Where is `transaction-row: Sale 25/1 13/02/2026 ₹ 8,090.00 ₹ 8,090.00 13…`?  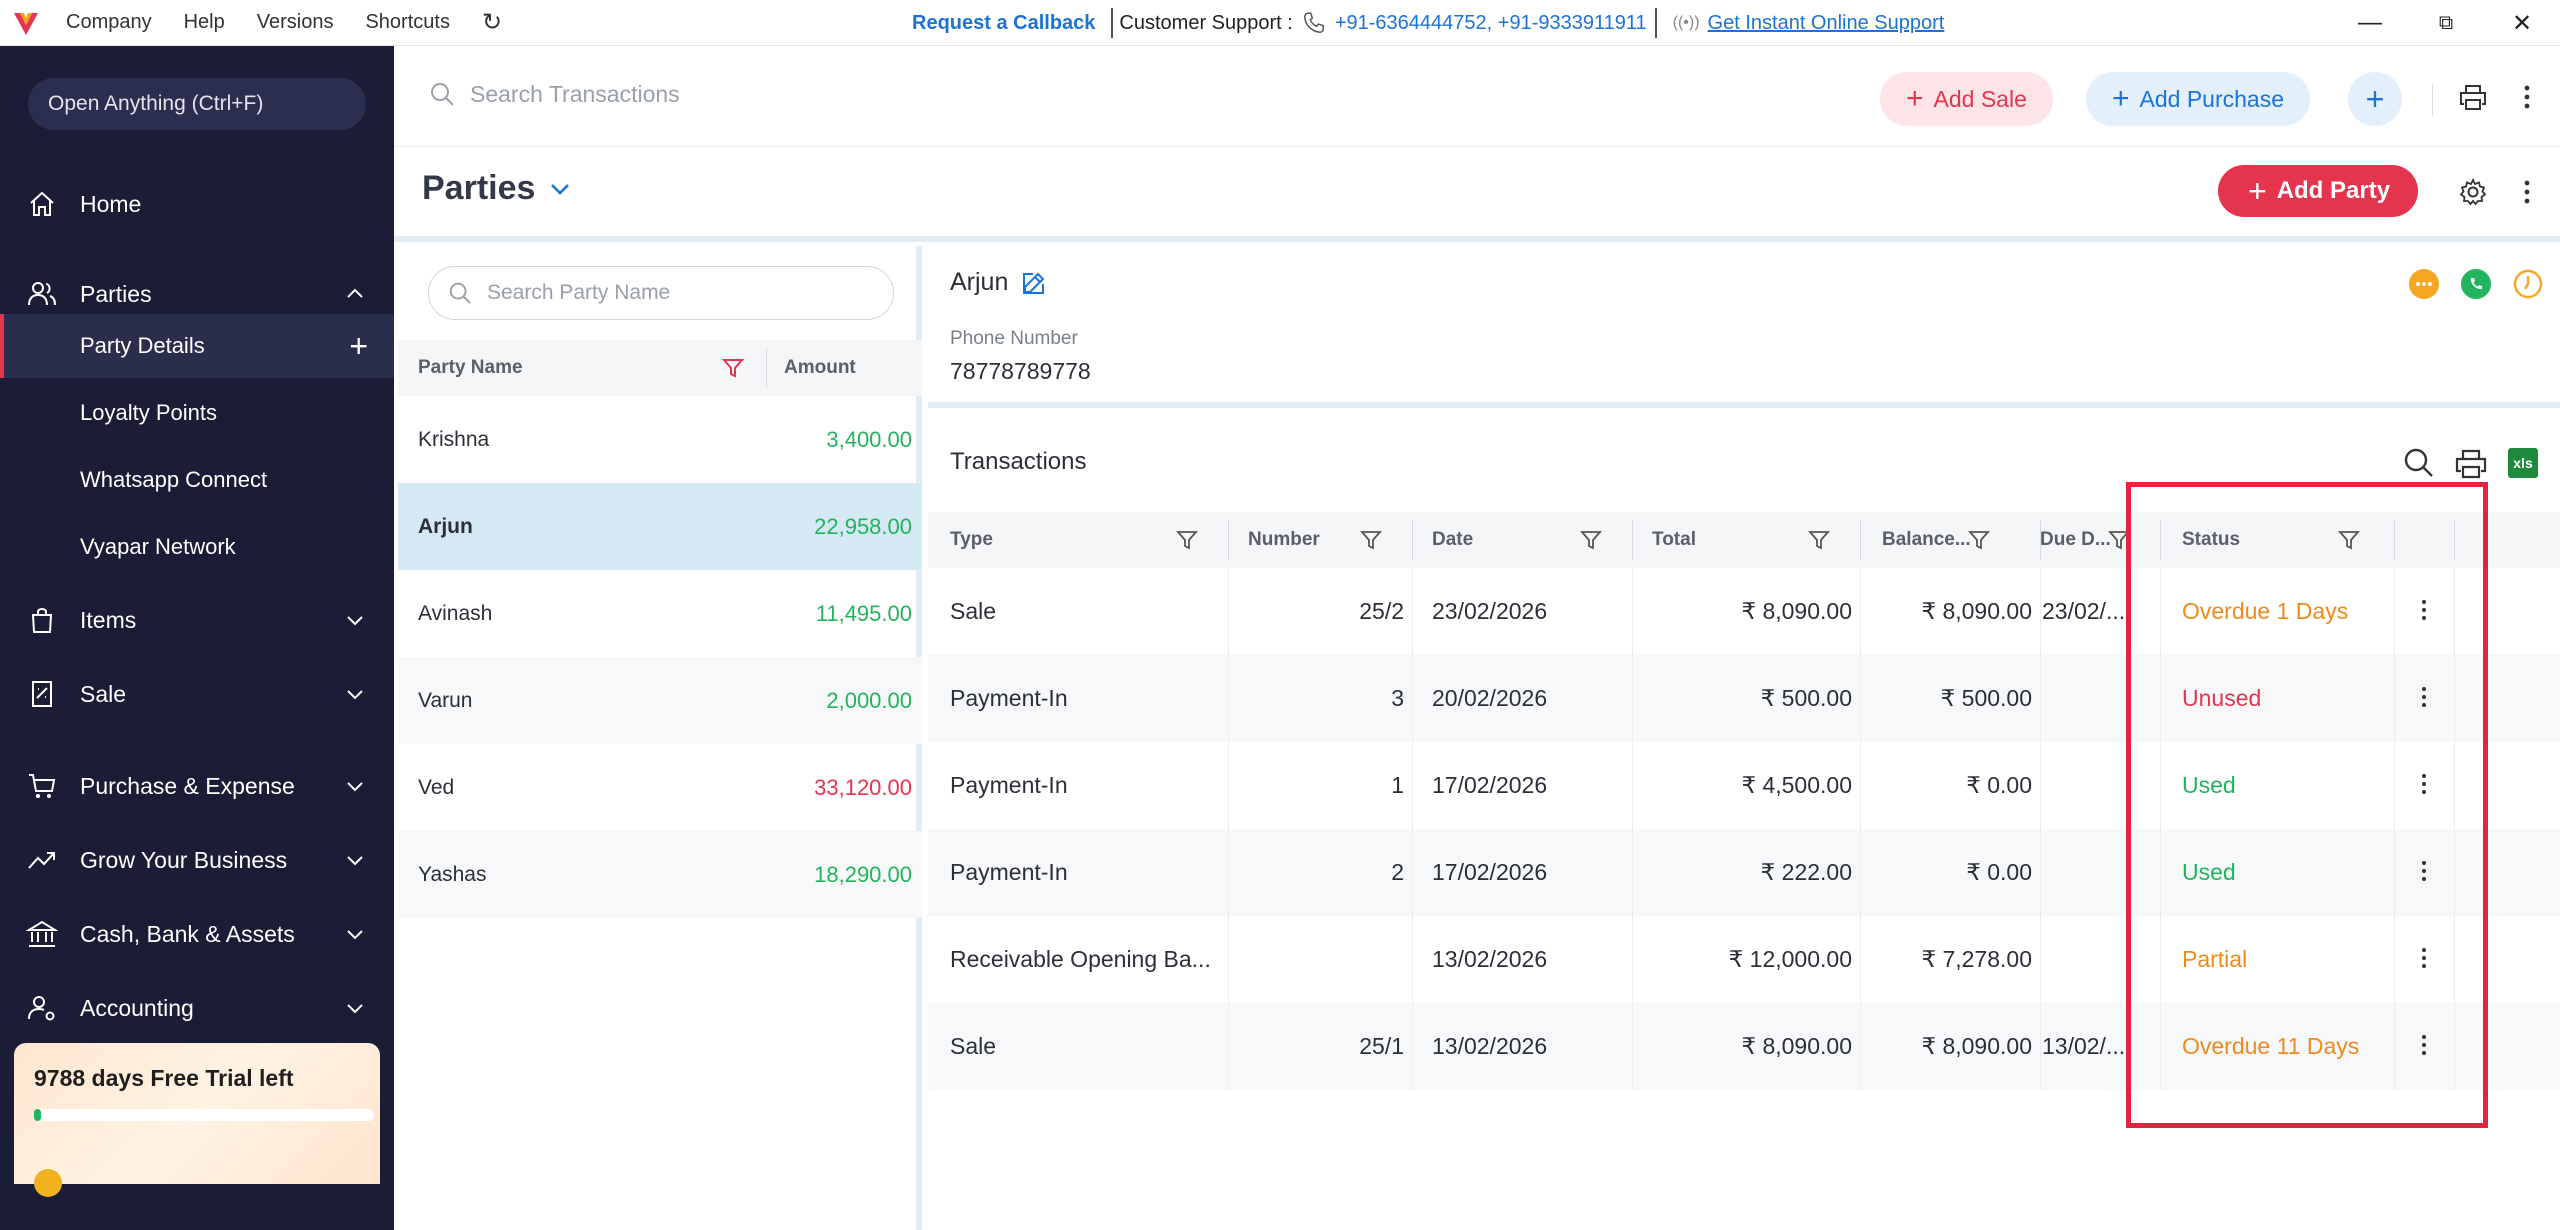
transaction-row: Sale 25/1 13/02/2026 ₹ 8,090.00 ₹ 8,090.00 13… is located at coordinates (1744, 1046).